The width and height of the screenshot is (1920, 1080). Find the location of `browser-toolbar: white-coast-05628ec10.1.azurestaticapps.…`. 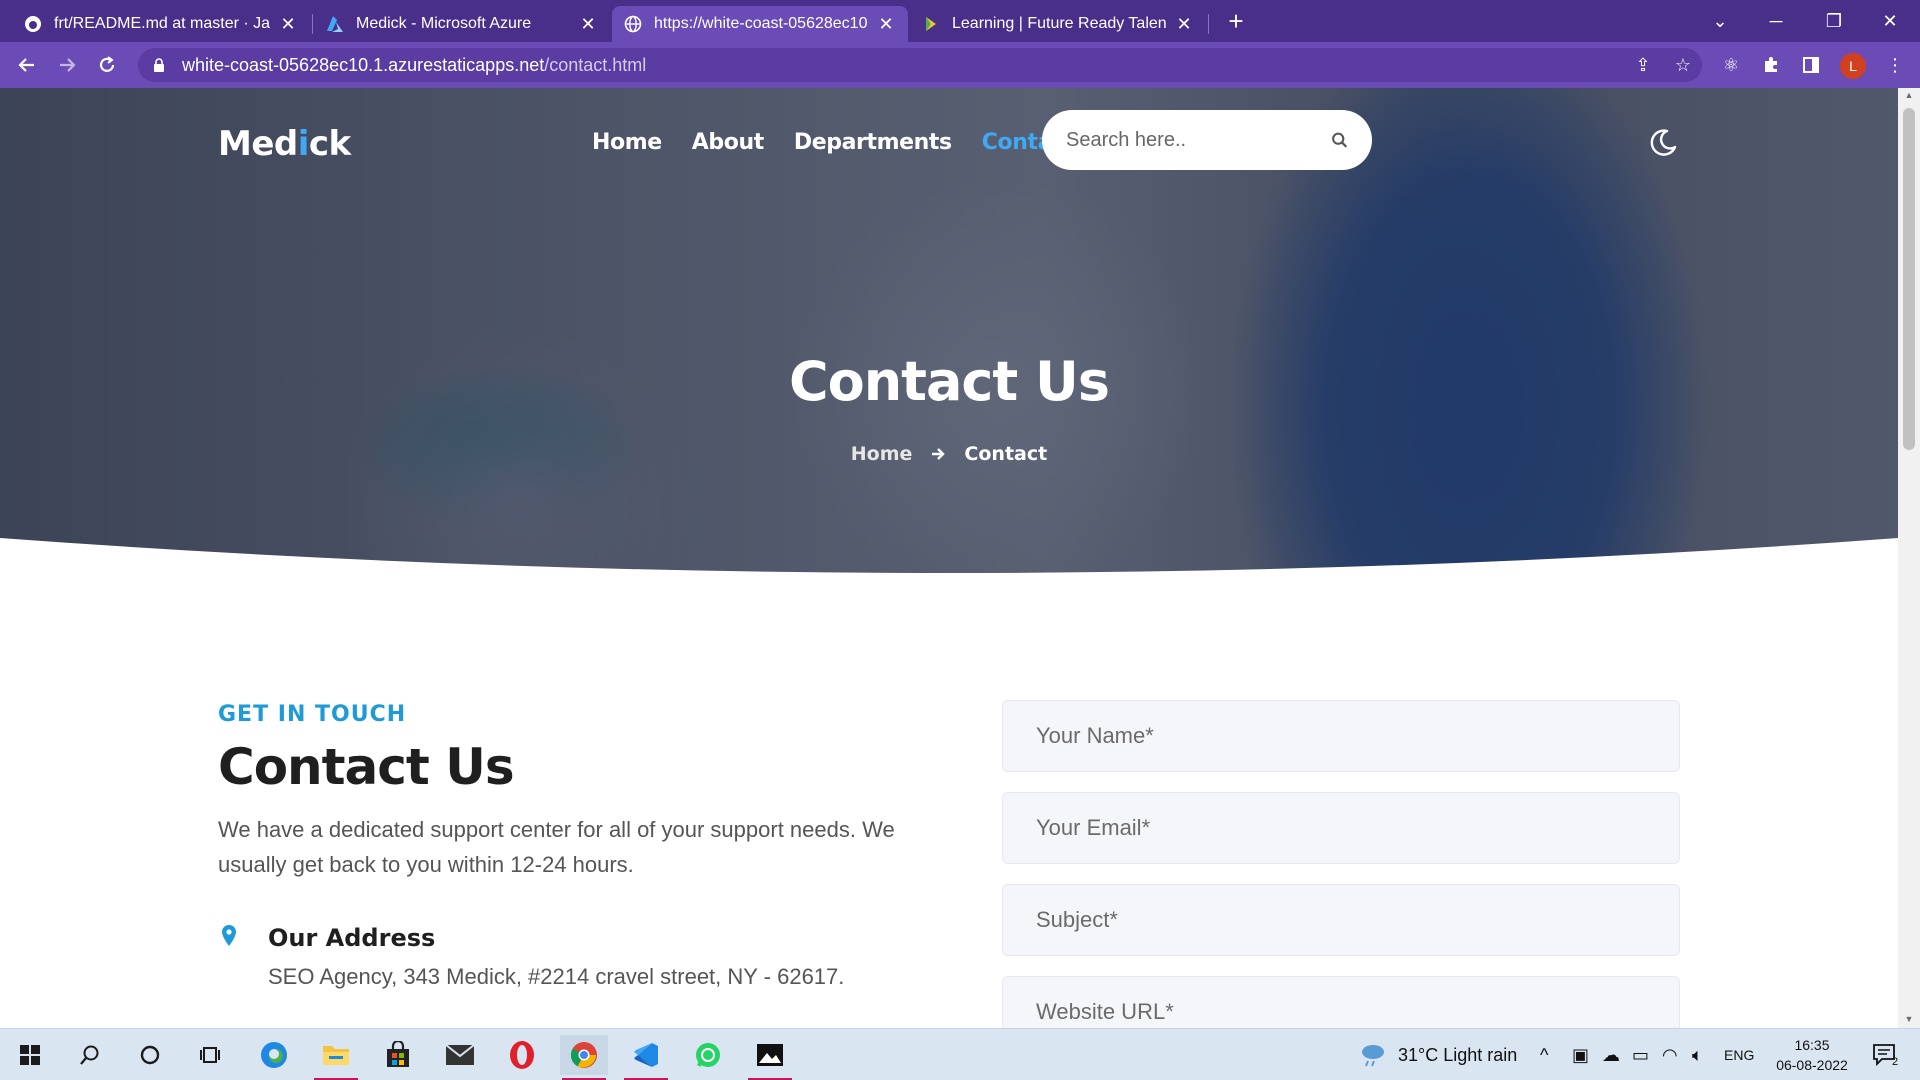

browser-toolbar: white-coast-05628ec10.1.azurestaticapps.… is located at coordinates (960, 65).